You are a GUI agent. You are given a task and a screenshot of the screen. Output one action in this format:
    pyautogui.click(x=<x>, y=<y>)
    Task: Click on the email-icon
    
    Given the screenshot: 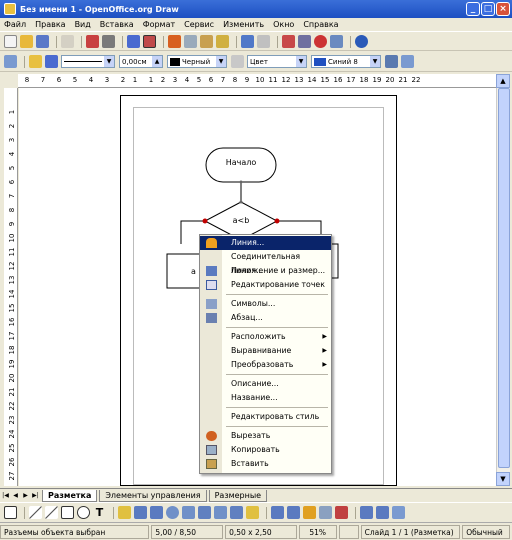 What is the action you would take?
    pyautogui.click(x=67, y=41)
    